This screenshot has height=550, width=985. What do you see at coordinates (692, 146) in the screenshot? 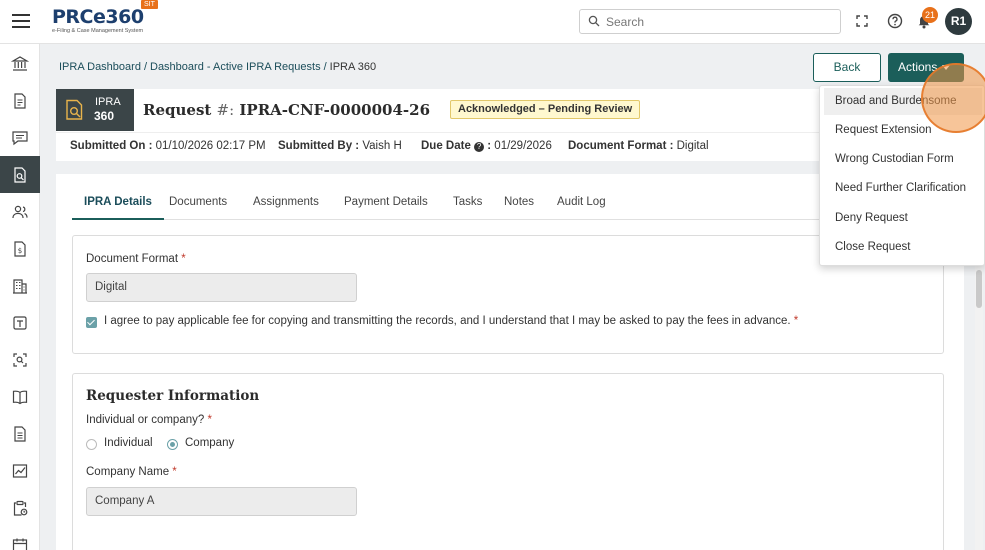
I see `meta-doc-format-value: Digital` at bounding box center [692, 146].